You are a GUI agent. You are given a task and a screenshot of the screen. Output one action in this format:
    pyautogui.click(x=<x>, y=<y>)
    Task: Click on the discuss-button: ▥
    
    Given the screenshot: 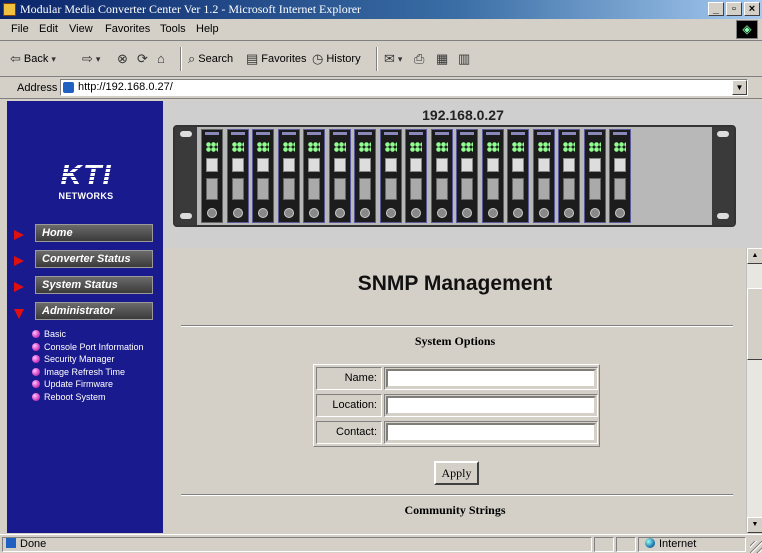 What is the action you would take?
    pyautogui.click(x=464, y=59)
    